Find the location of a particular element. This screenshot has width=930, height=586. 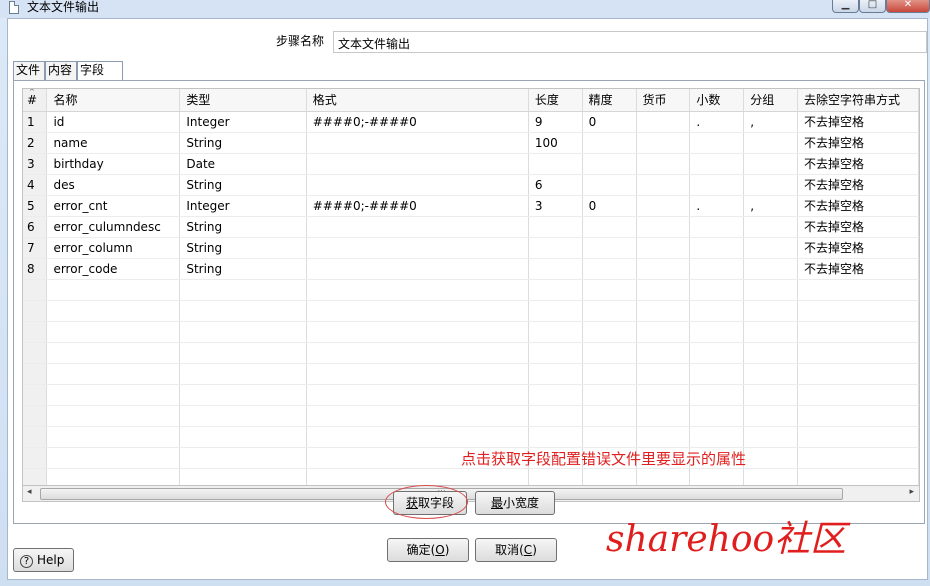

cell-name: birthday is located at coordinates (113, 164).